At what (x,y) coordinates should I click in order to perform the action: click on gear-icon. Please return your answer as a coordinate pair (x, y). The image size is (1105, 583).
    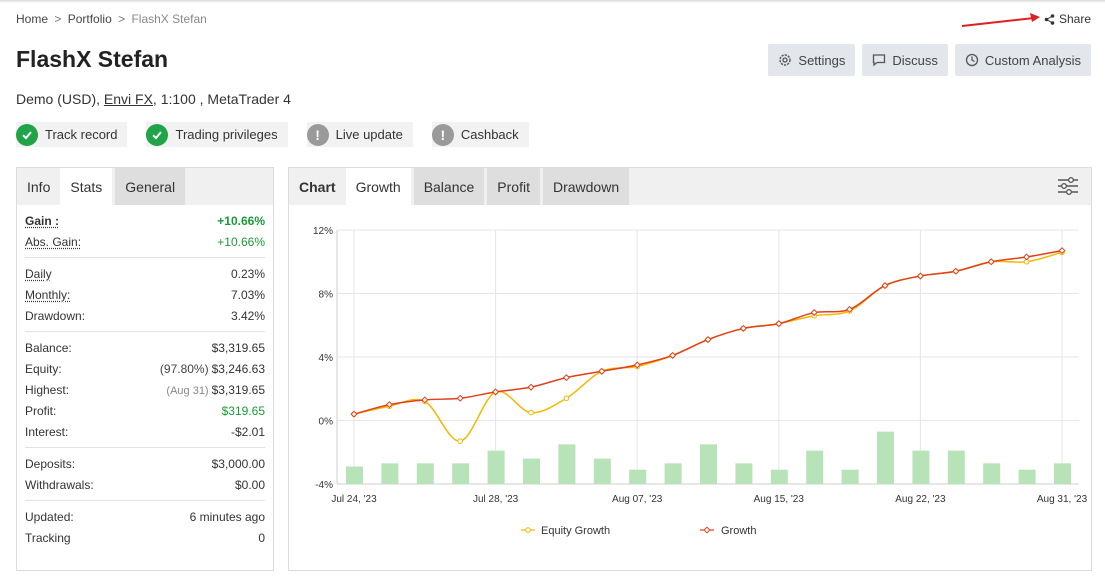
    Looking at the image, I should click on (785, 60).